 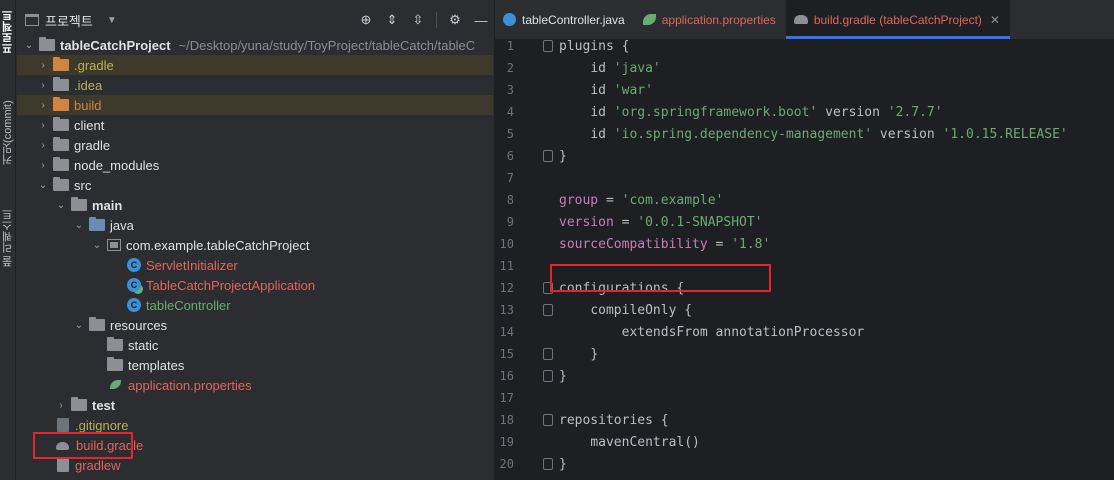 I want to click on locate-icon: ⊕, so click(x=366, y=20).